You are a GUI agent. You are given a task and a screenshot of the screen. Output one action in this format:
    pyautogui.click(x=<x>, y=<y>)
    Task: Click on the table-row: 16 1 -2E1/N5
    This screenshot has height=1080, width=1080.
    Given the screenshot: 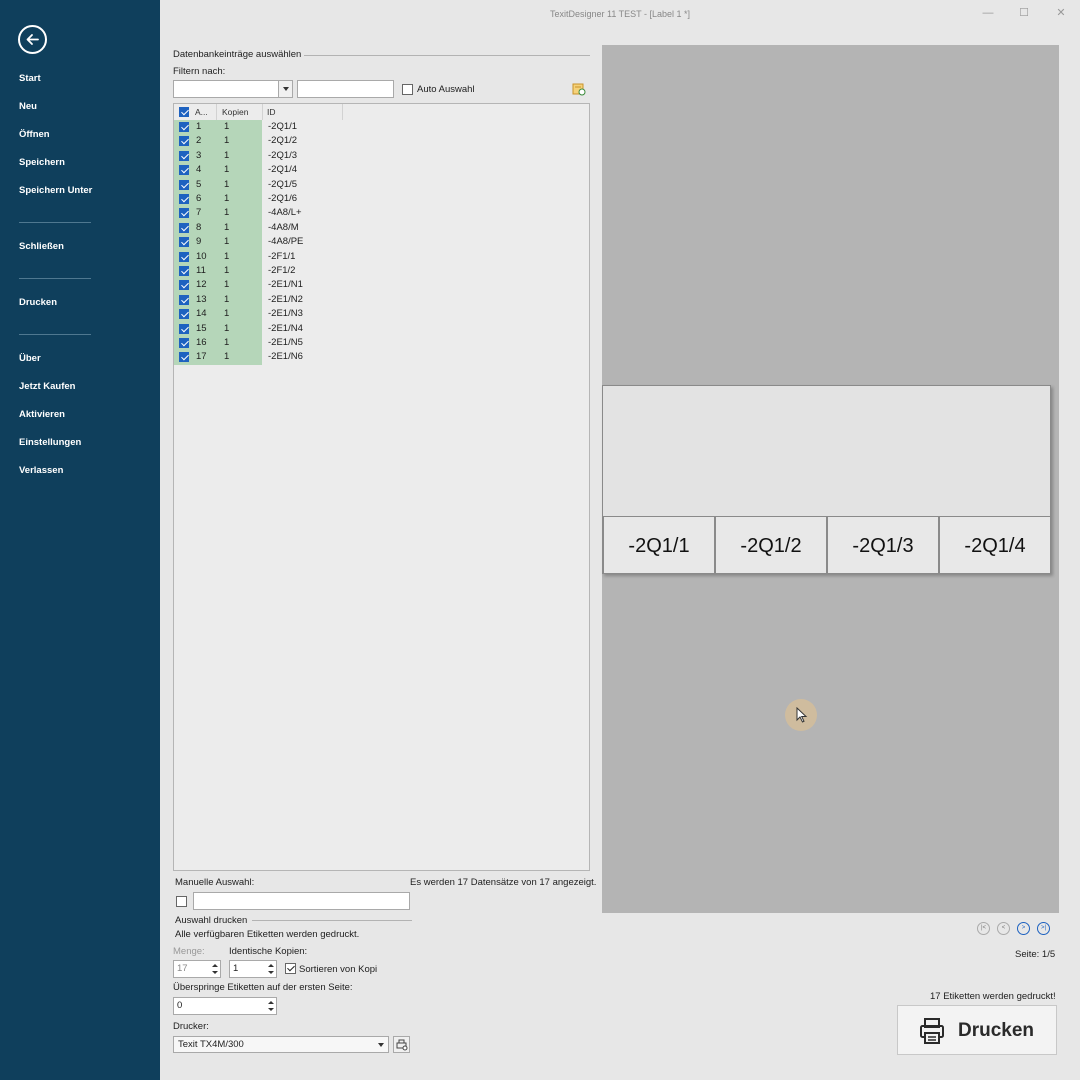 What is the action you would take?
    pyautogui.click(x=259, y=343)
    